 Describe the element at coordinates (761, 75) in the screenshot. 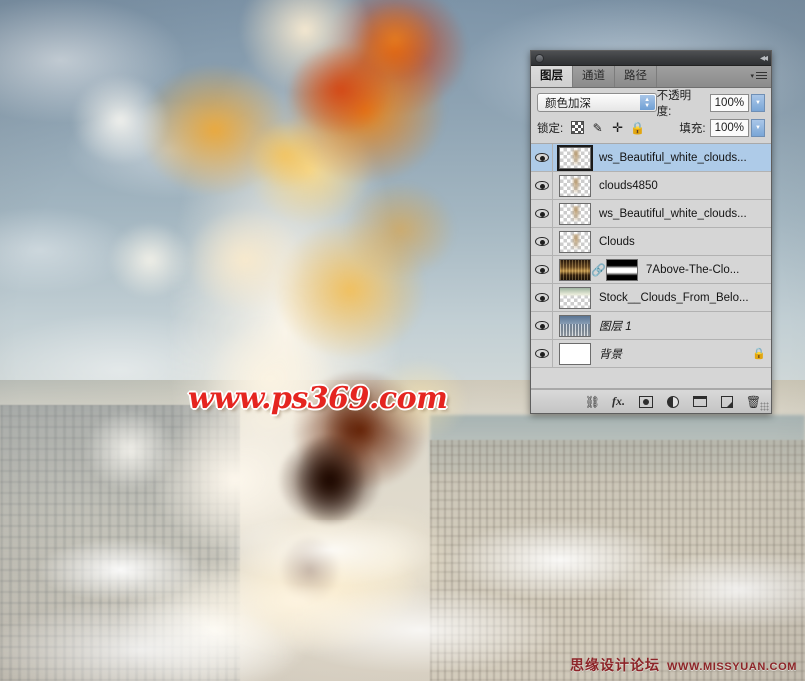

I see `hamburger-icon` at that location.